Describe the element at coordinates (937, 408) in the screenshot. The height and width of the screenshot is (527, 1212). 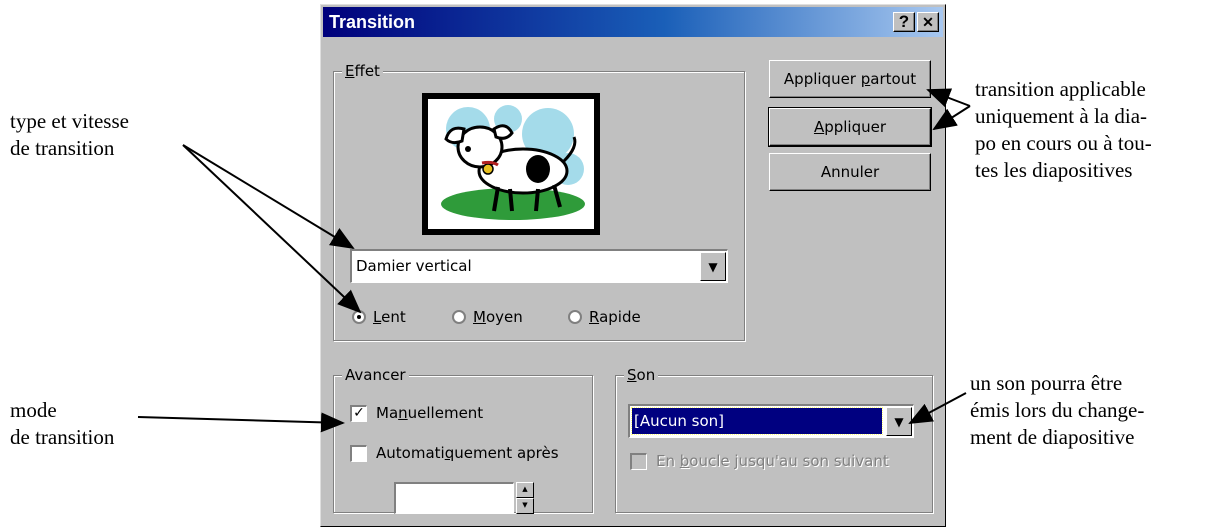
I see `arrow-to-sound` at that location.